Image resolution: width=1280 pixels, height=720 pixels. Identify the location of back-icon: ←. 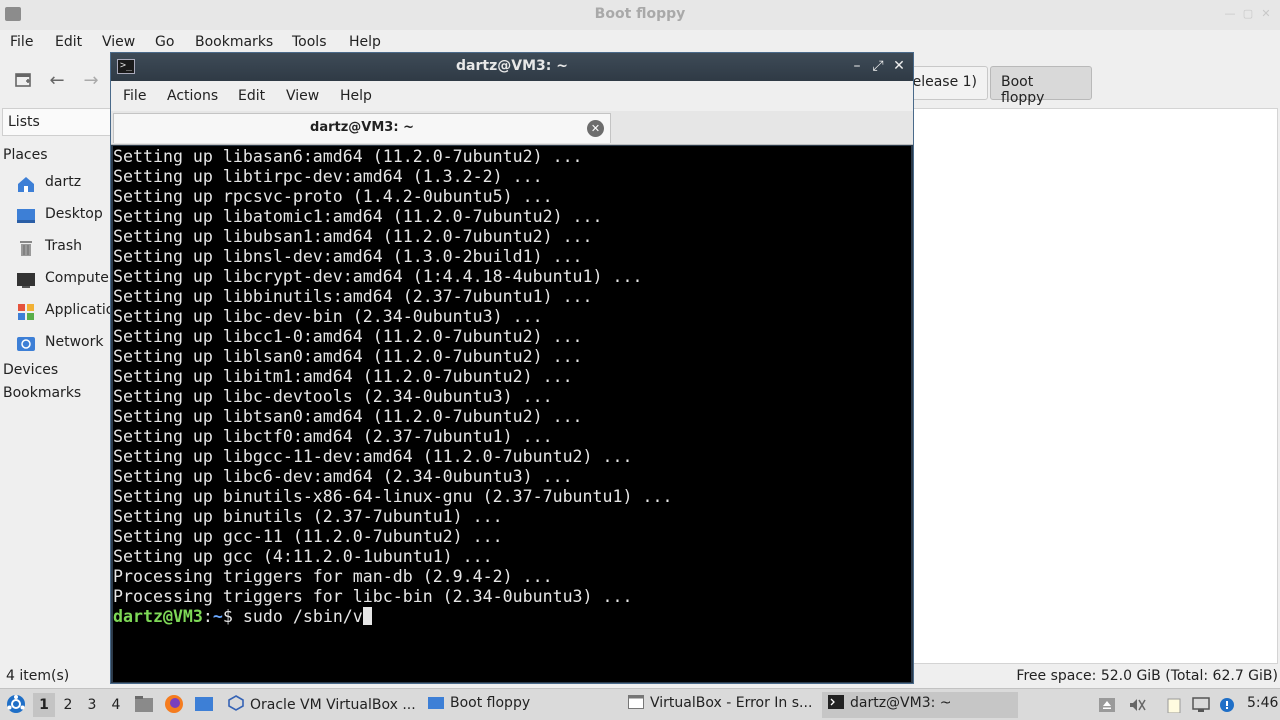
(57, 81).